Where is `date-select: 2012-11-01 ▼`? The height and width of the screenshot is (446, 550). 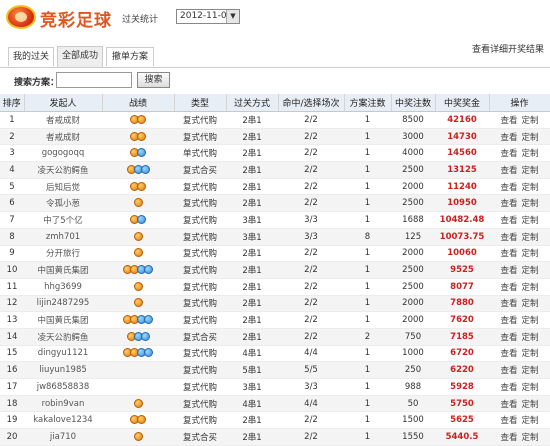 date-select: 2012-11-01 ▼ is located at coordinates (208, 16).